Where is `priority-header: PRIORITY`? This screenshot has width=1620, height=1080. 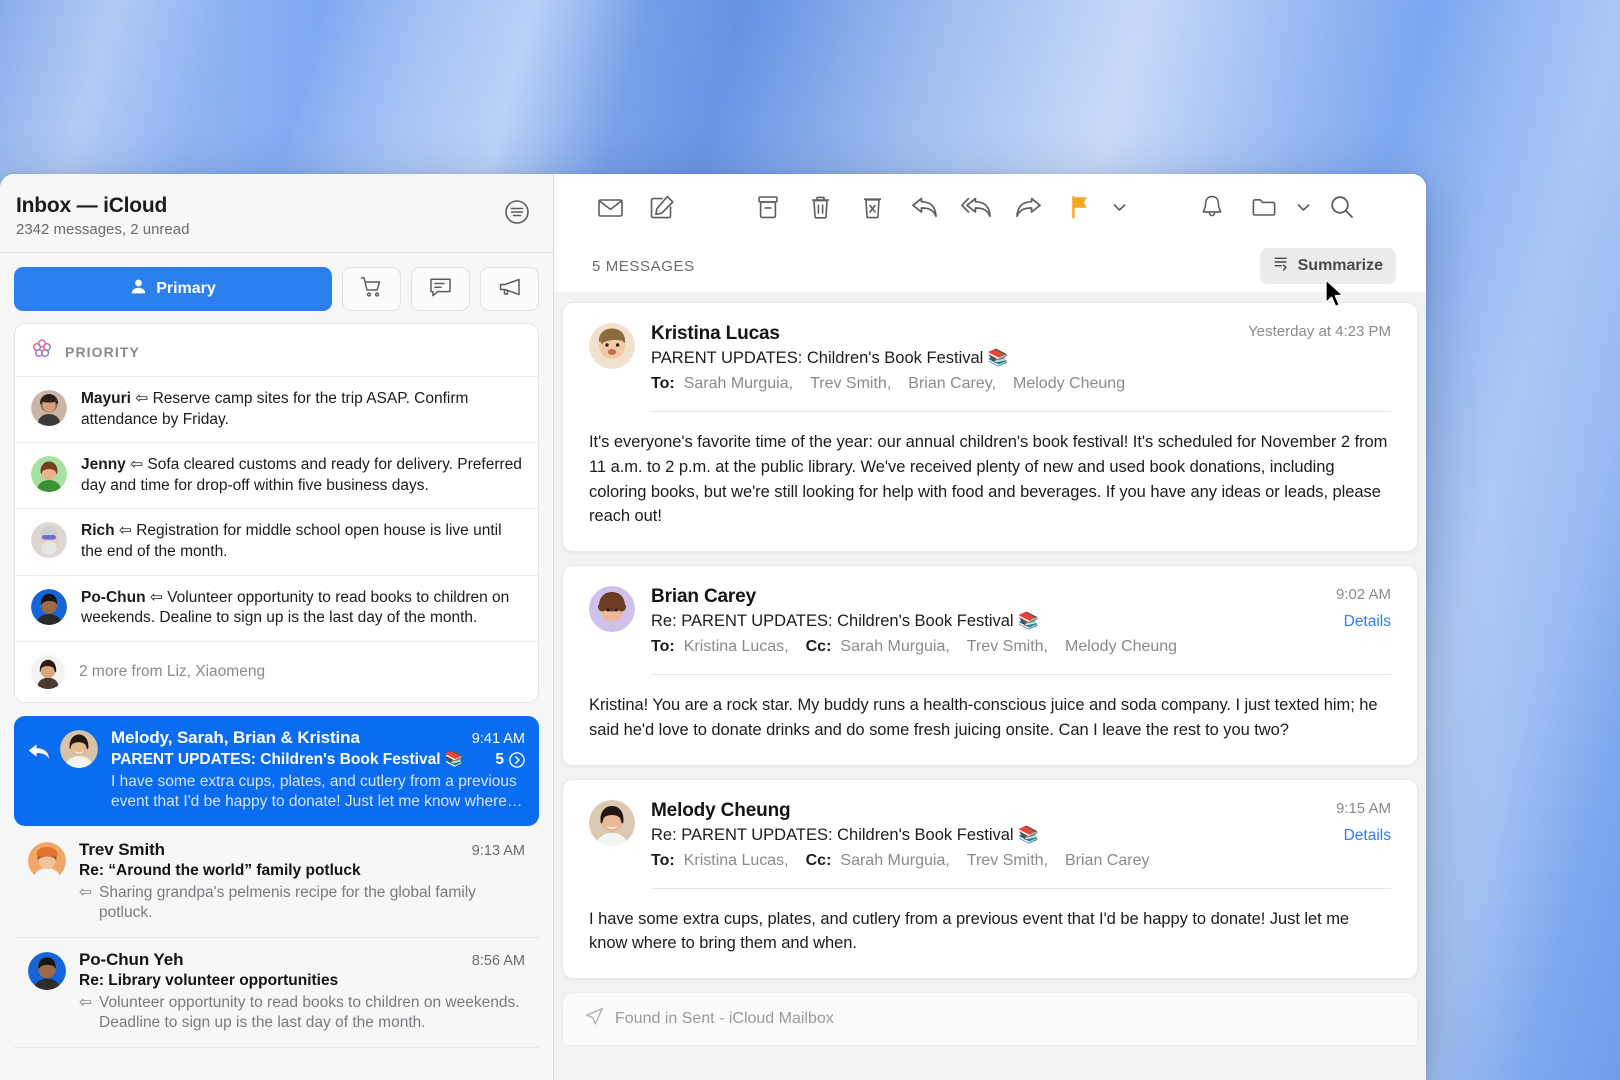
priority-header: PRIORITY is located at coordinates (276, 350).